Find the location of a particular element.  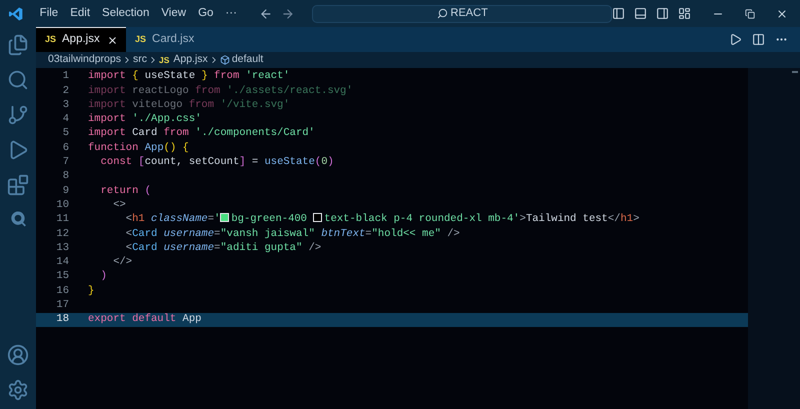

line-number: 13 is located at coordinates (62, 248).